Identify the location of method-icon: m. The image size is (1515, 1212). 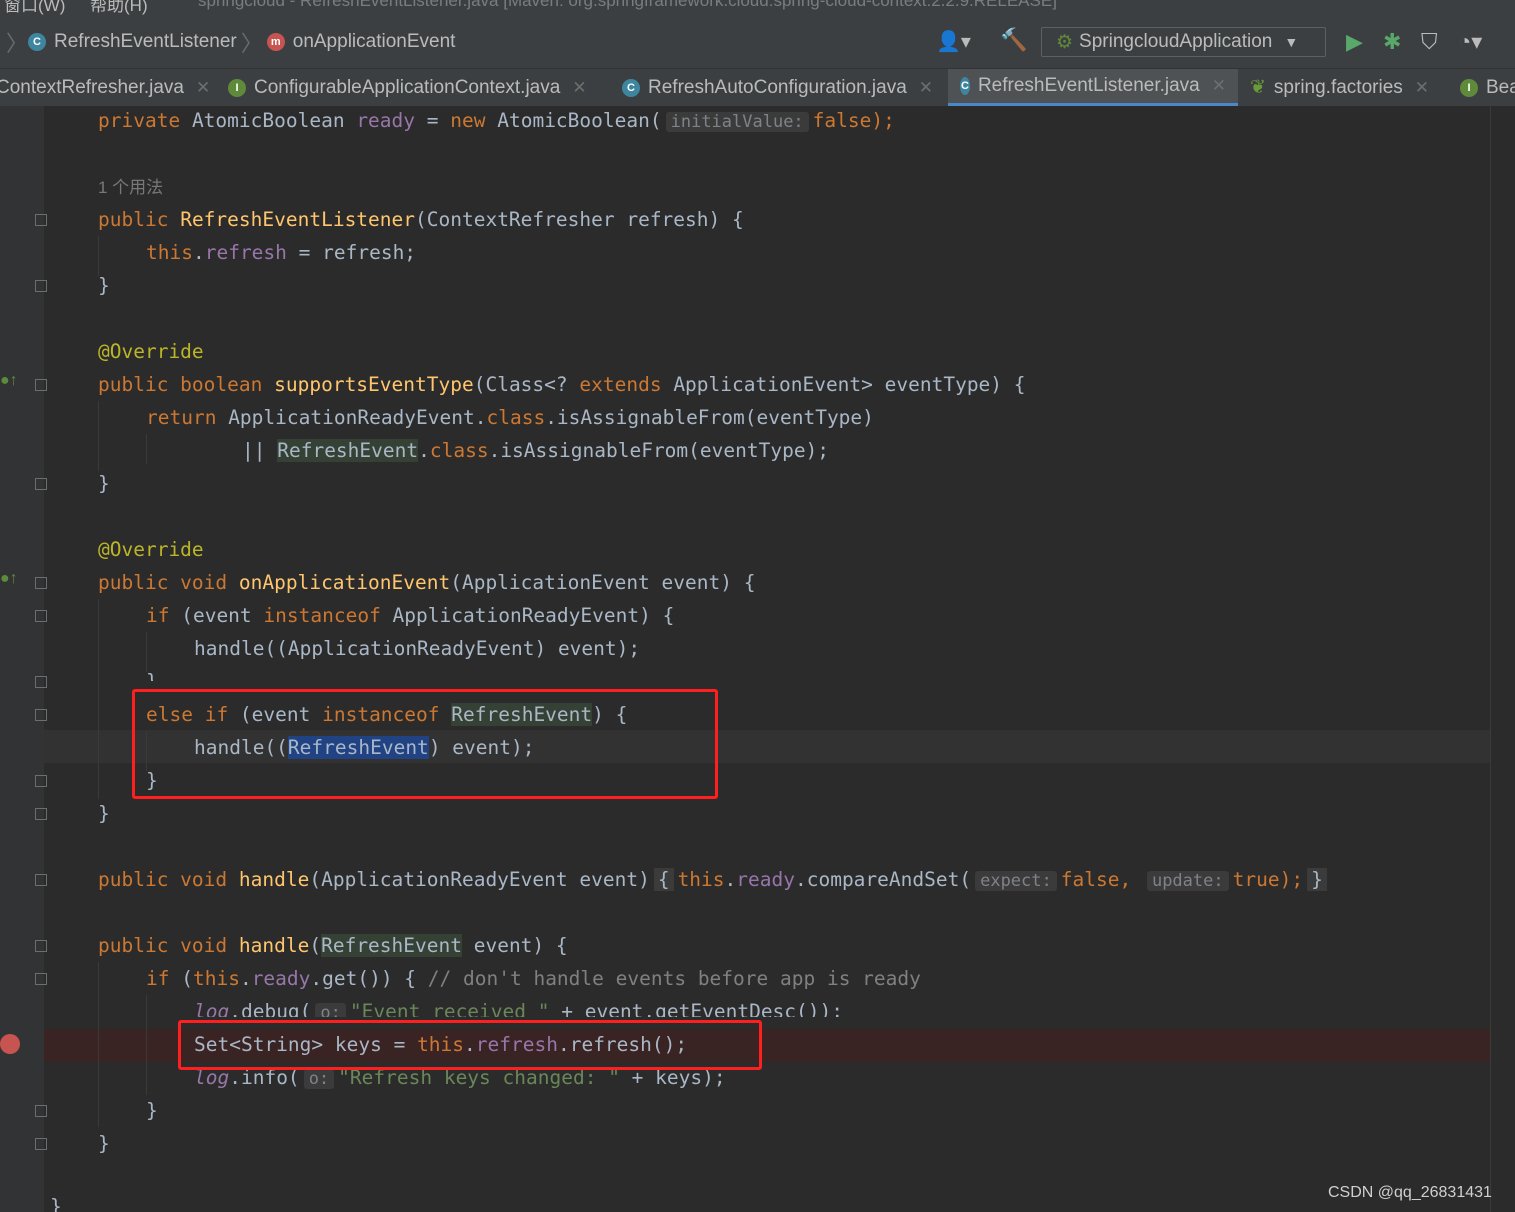
(275, 42).